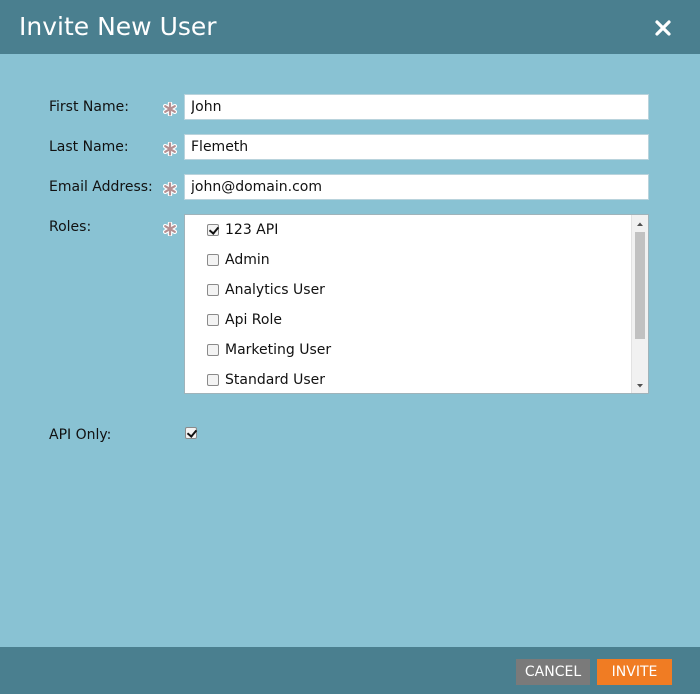 The height and width of the screenshot is (694, 700). What do you see at coordinates (553, 672) in the screenshot?
I see `cancel-button: CANCEL` at bounding box center [553, 672].